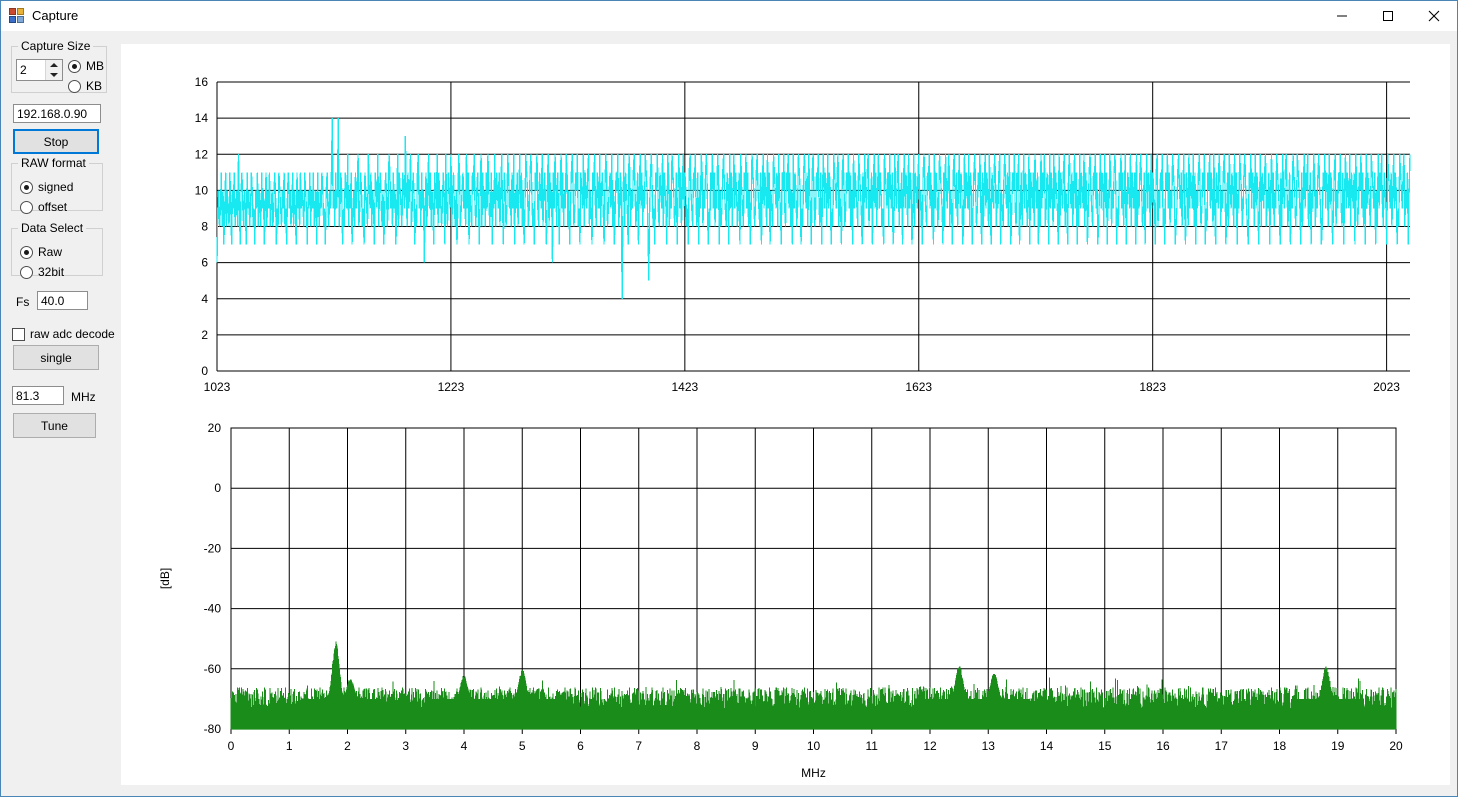  I want to click on x-tick-label: 2023, so click(1386, 387).